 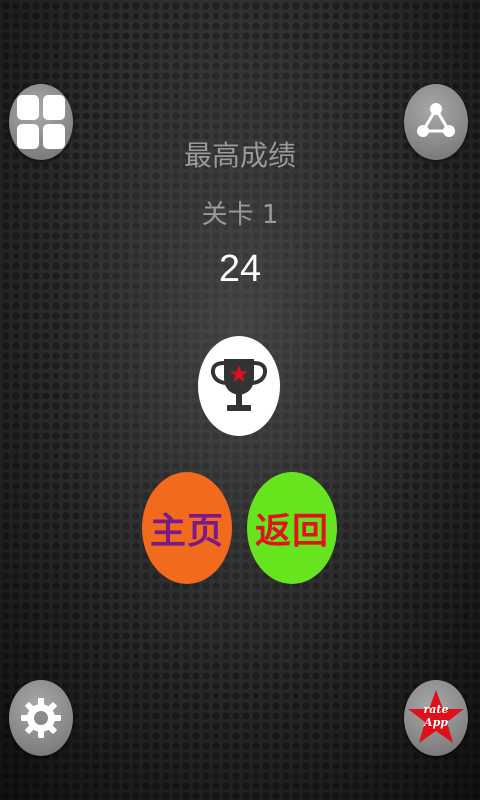 What do you see at coordinates (436, 722) in the screenshot?
I see `app-label: App` at bounding box center [436, 722].